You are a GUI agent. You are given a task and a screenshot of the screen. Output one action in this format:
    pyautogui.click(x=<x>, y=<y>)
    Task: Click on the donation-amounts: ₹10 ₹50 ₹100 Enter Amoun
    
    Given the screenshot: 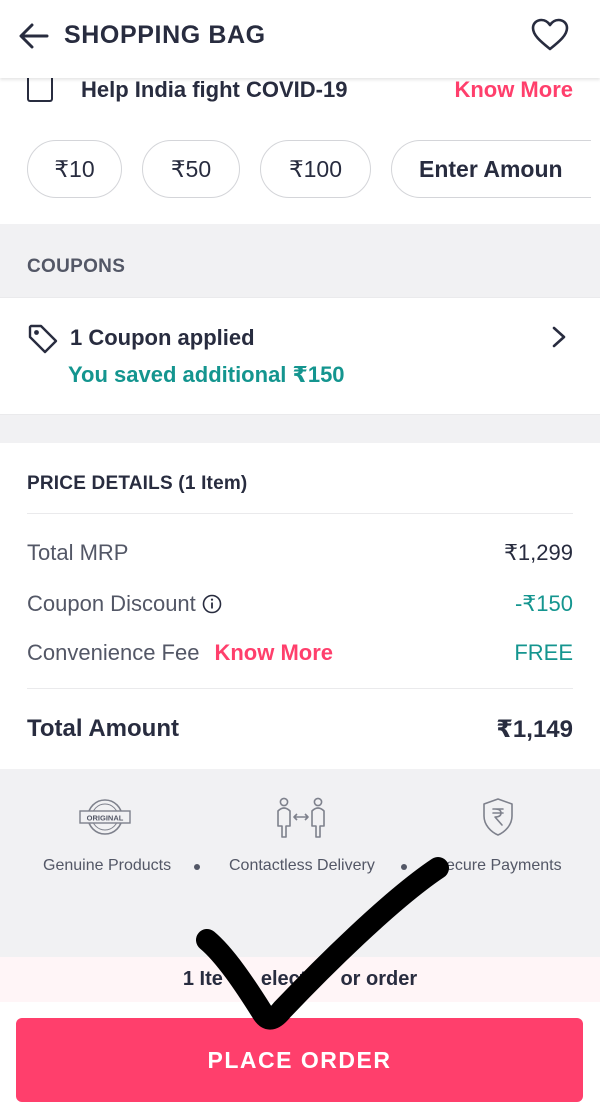 What is the action you would take?
    pyautogui.click(x=309, y=169)
    